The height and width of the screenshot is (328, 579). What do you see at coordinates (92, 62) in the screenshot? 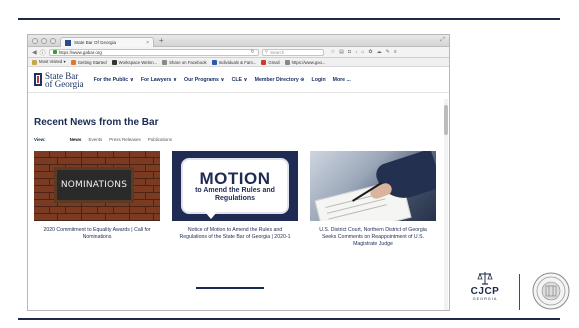
I see `bookmark-label: Getting Started` at bounding box center [92, 62].